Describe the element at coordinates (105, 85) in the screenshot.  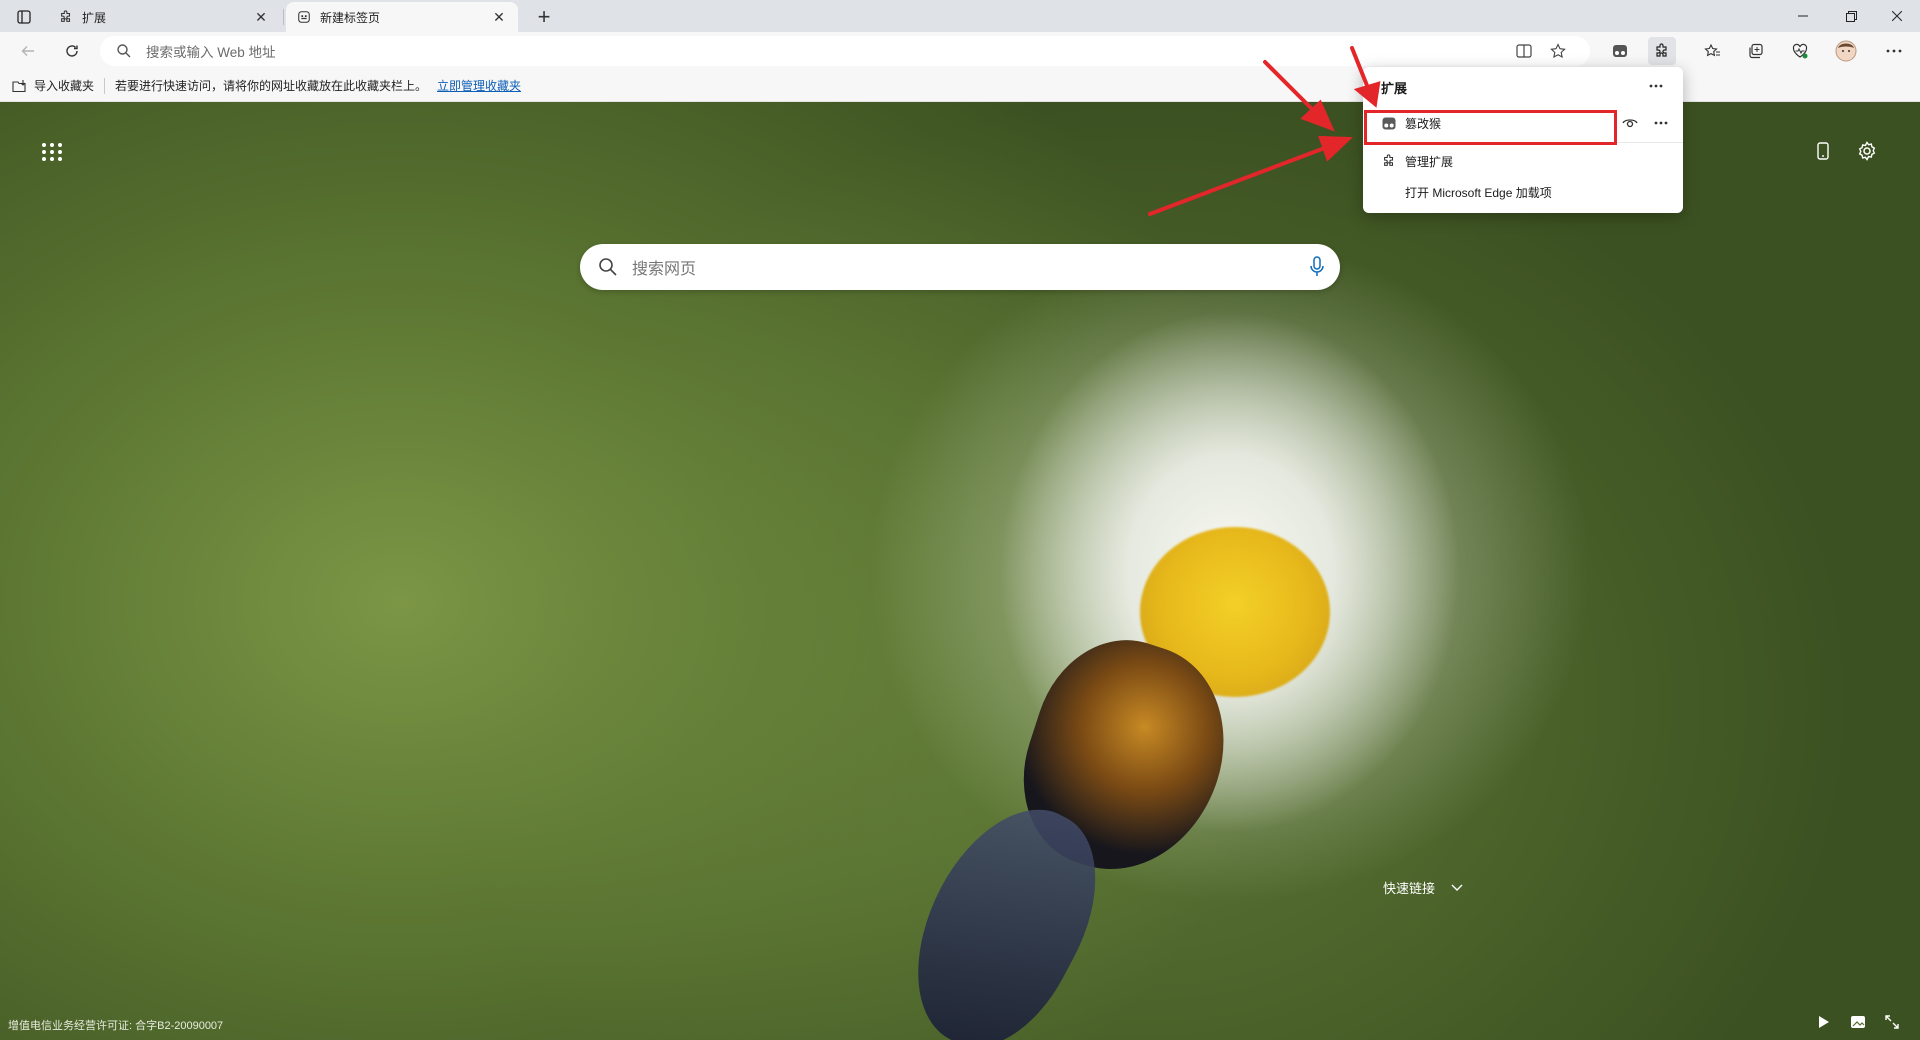
I see `favorites-divider` at that location.